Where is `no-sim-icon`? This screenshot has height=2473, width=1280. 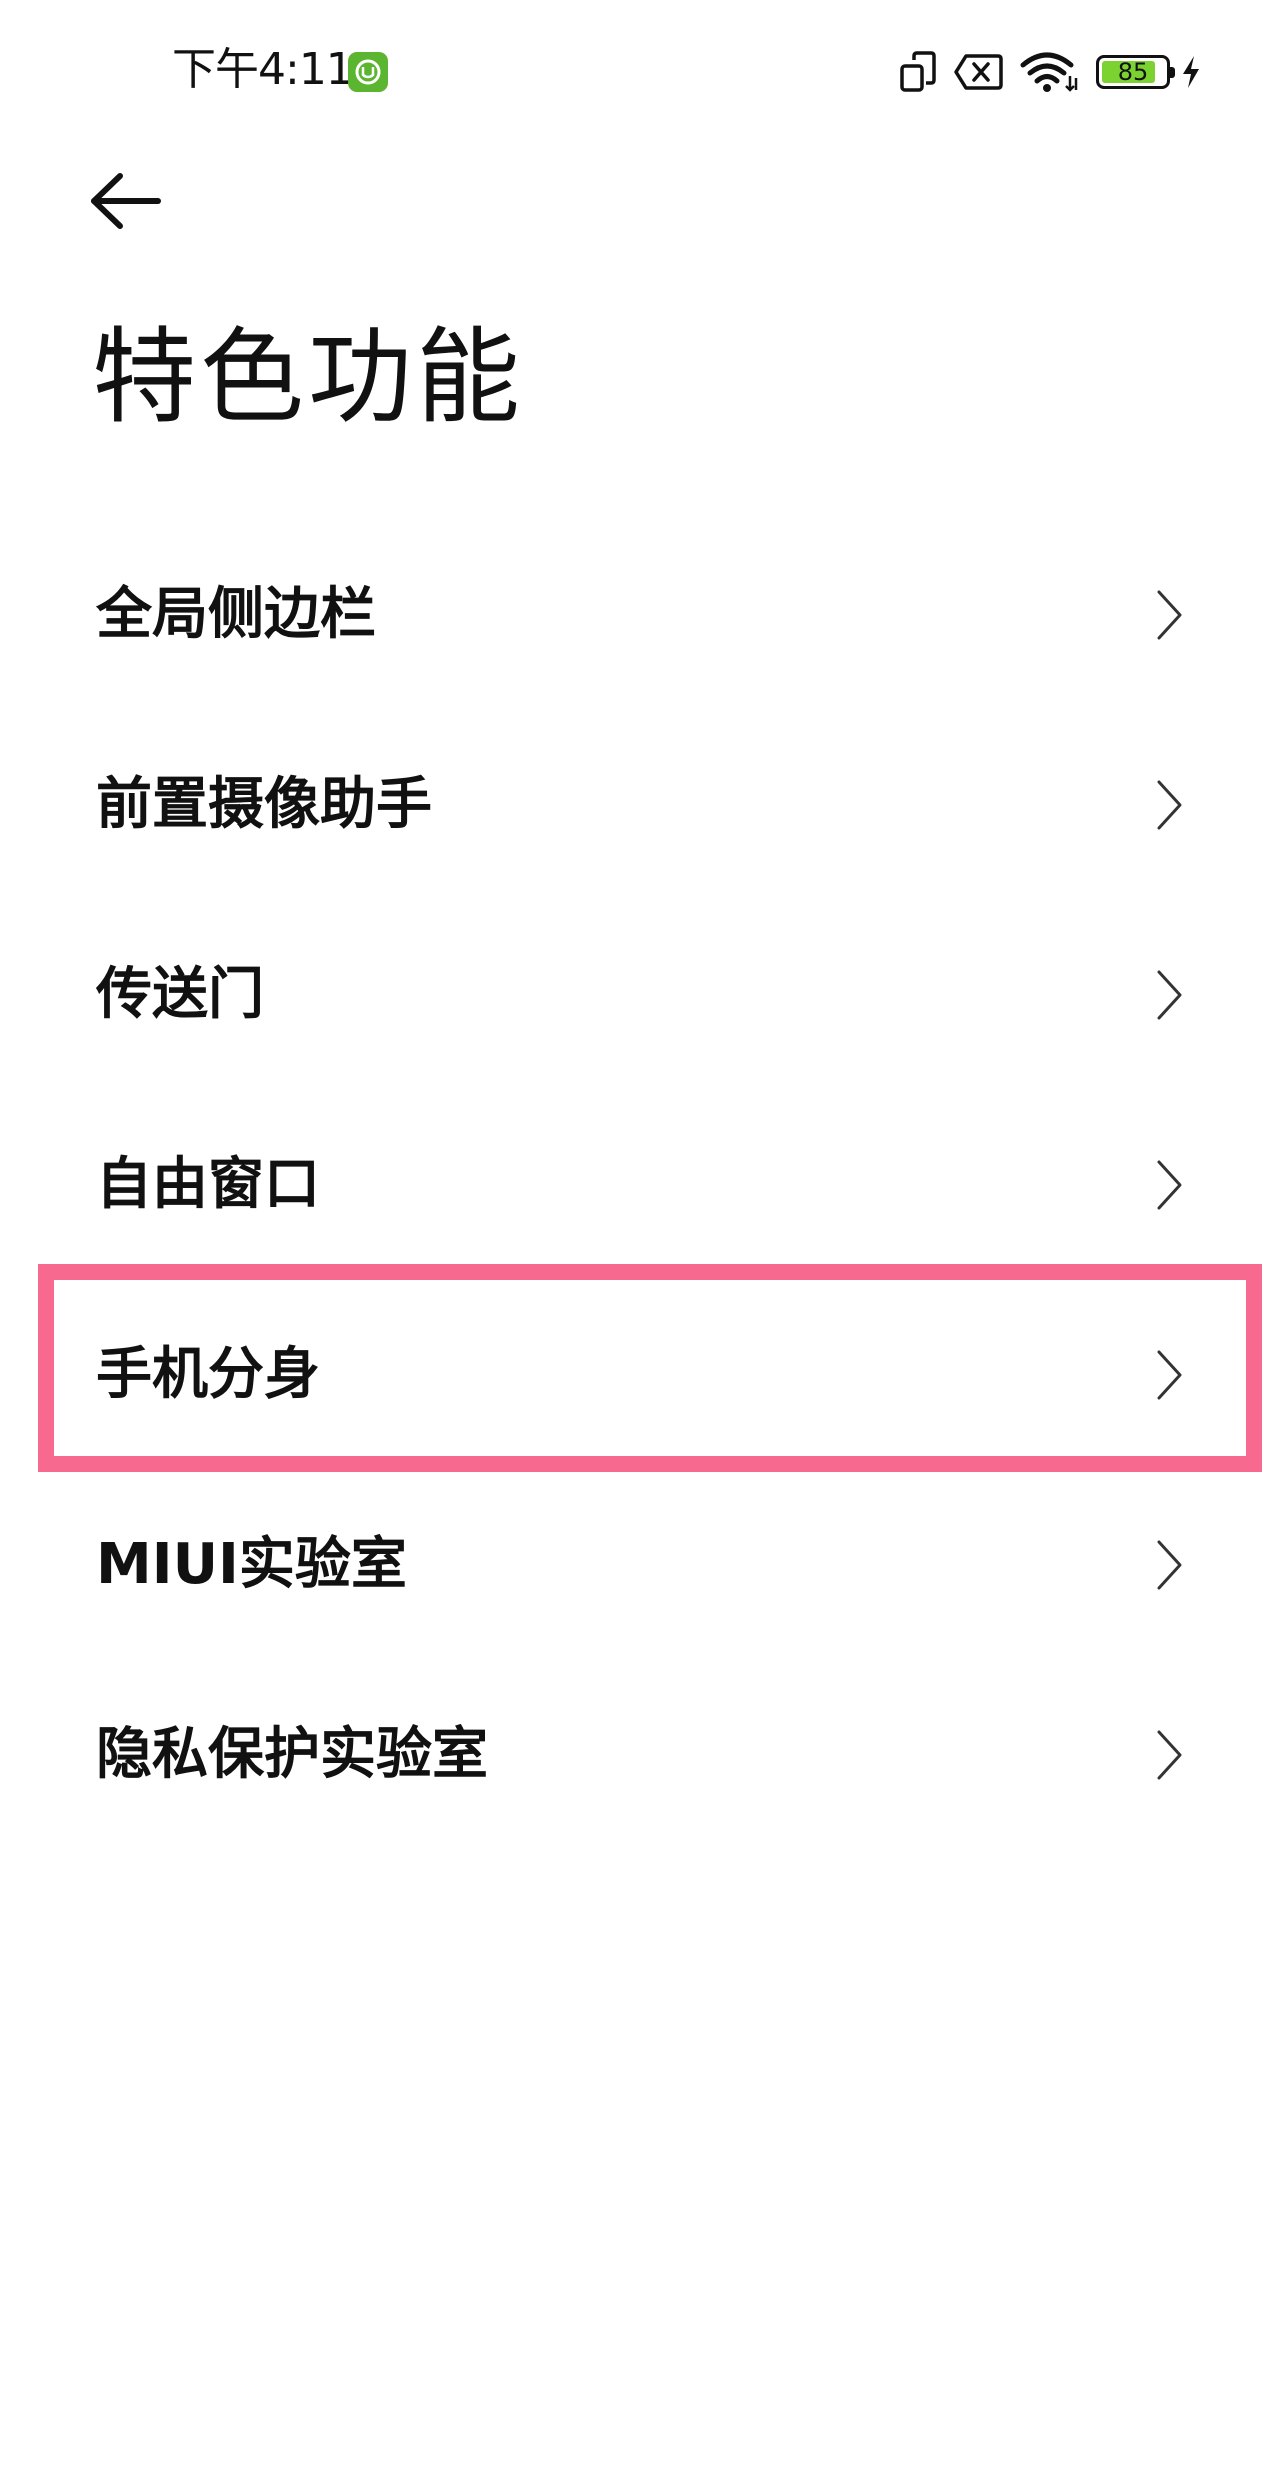
no-sim-icon is located at coordinates (978, 72).